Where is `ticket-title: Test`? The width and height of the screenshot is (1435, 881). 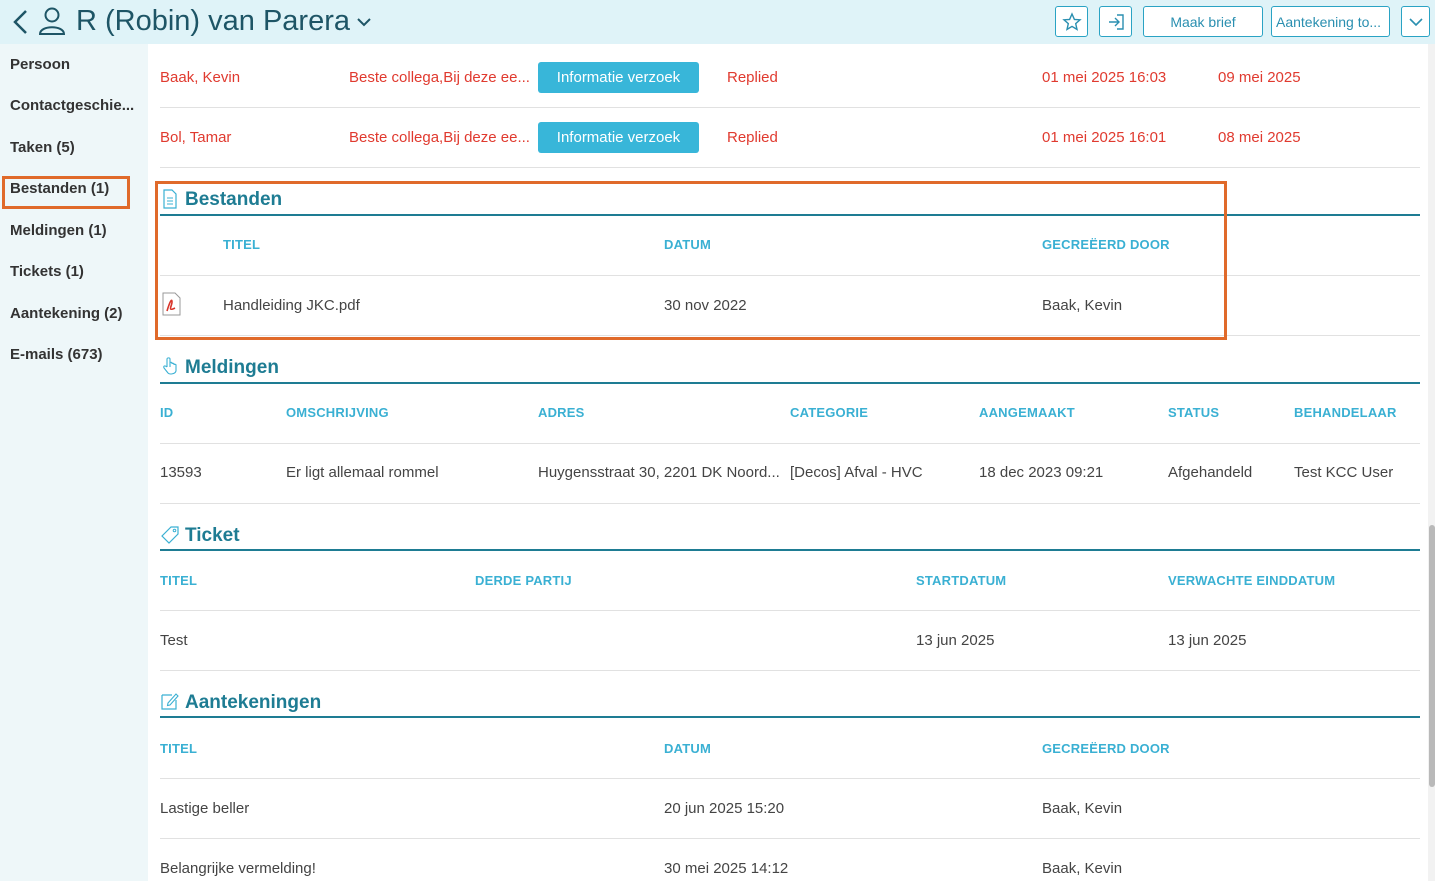
ticket-title: Test is located at coordinates (174, 641).